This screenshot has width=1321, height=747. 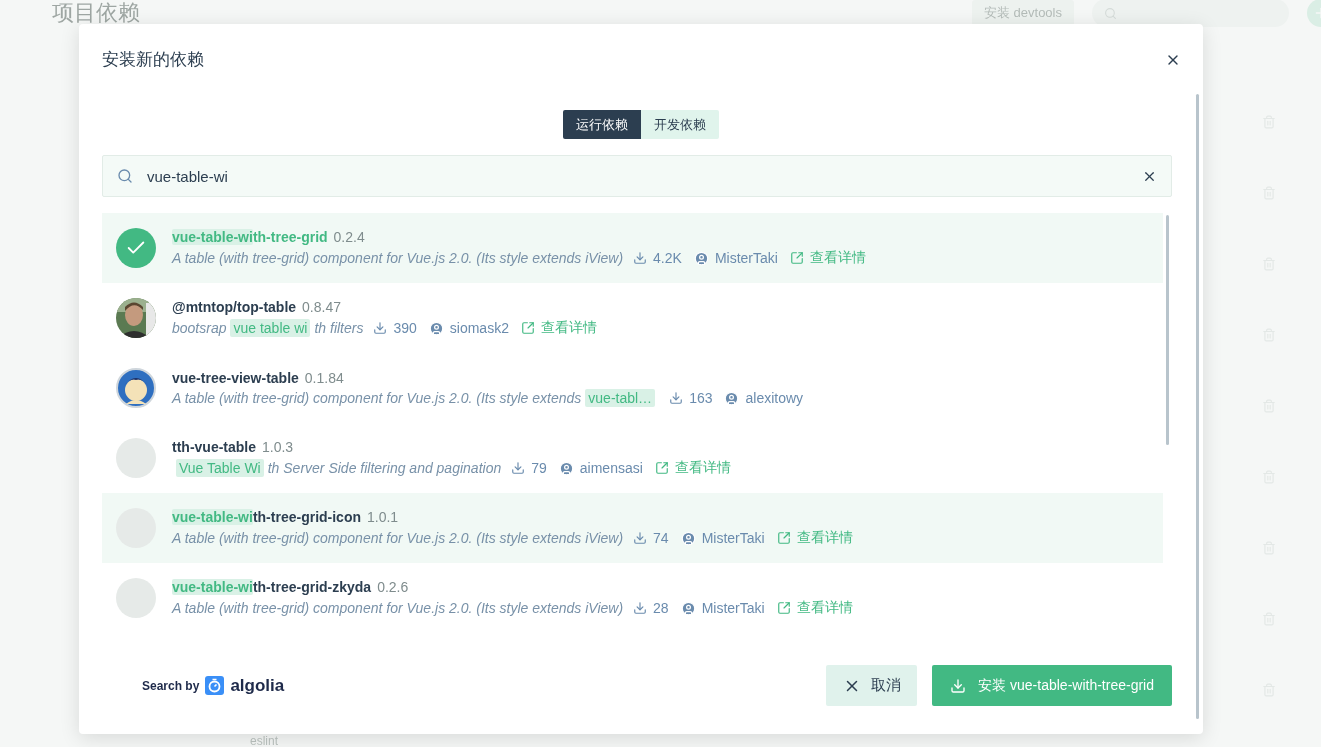 I want to click on result-row: vue-table-with-tree-grid-zkyda 0.2.6 A table (with tree-grid) component for Vue.js 2.0. (Its style extends iView) 28 MisterTaki 查看详情, so click(x=632, y=598).